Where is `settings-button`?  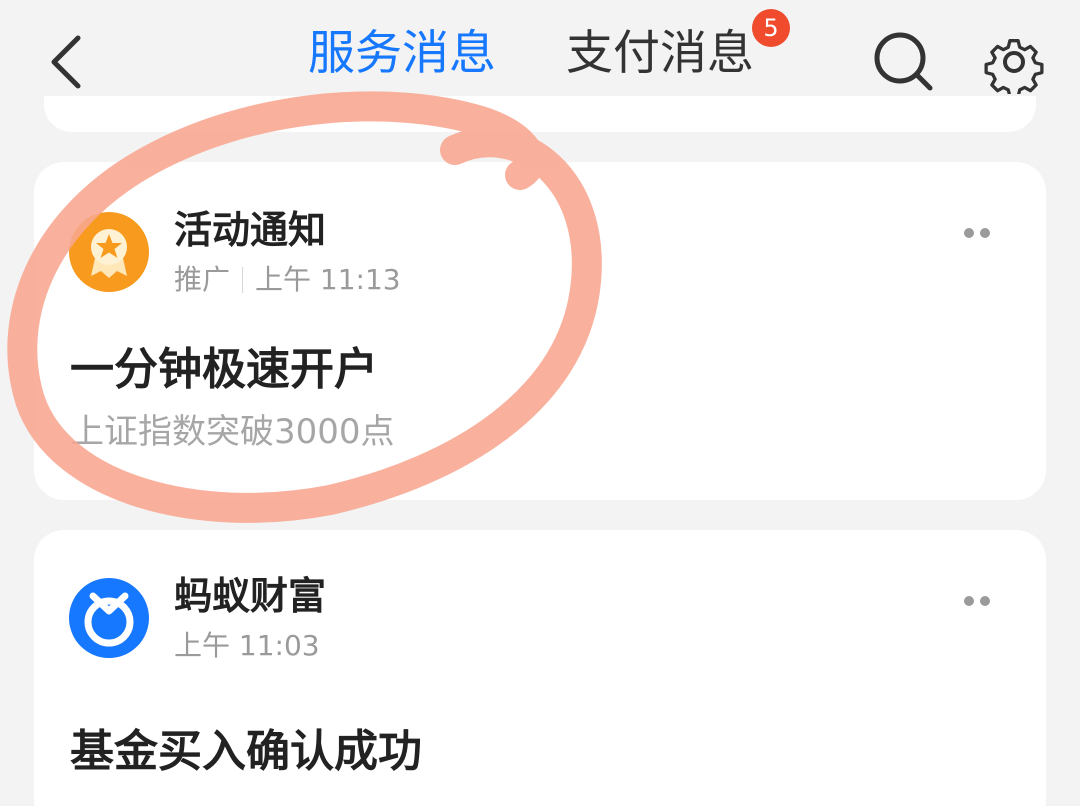 settings-button is located at coordinates (1014, 64).